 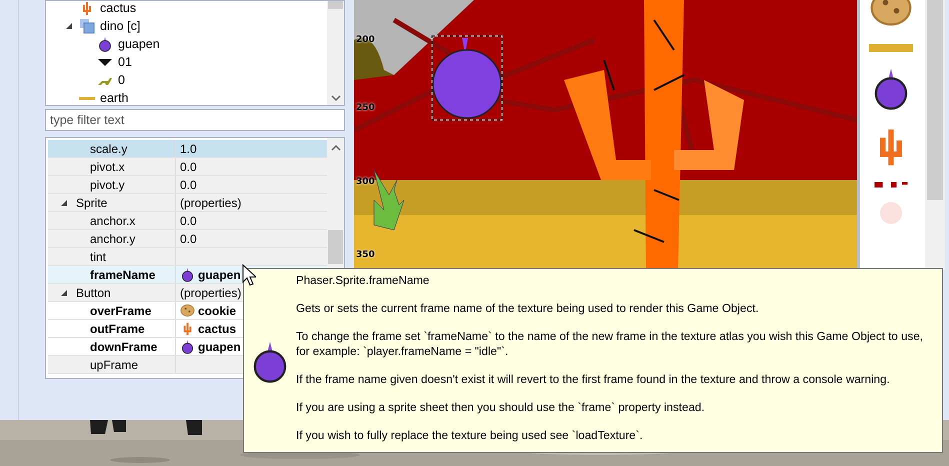 I want to click on ruler-label: 300, so click(x=365, y=182).